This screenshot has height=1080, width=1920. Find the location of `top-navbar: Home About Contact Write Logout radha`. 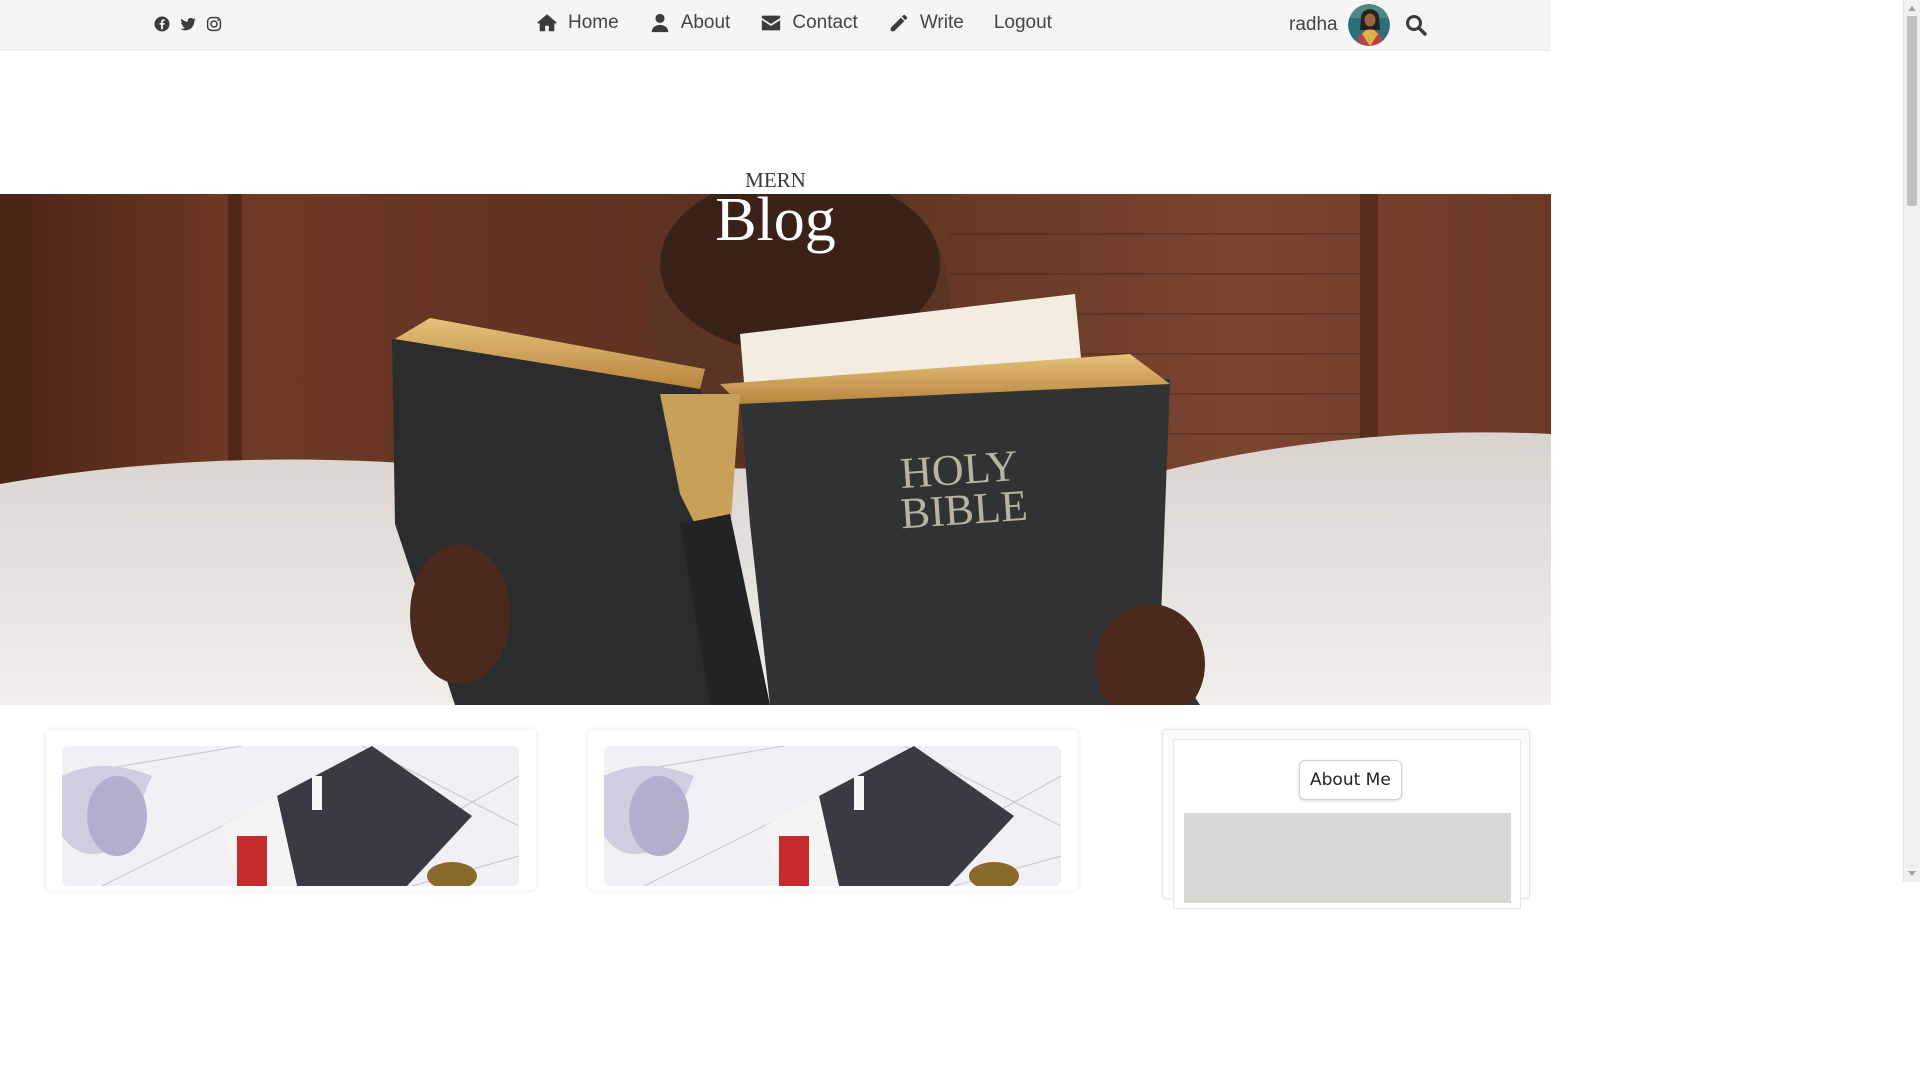

top-navbar: Home About Contact Write Logout radha is located at coordinates (775, 25).